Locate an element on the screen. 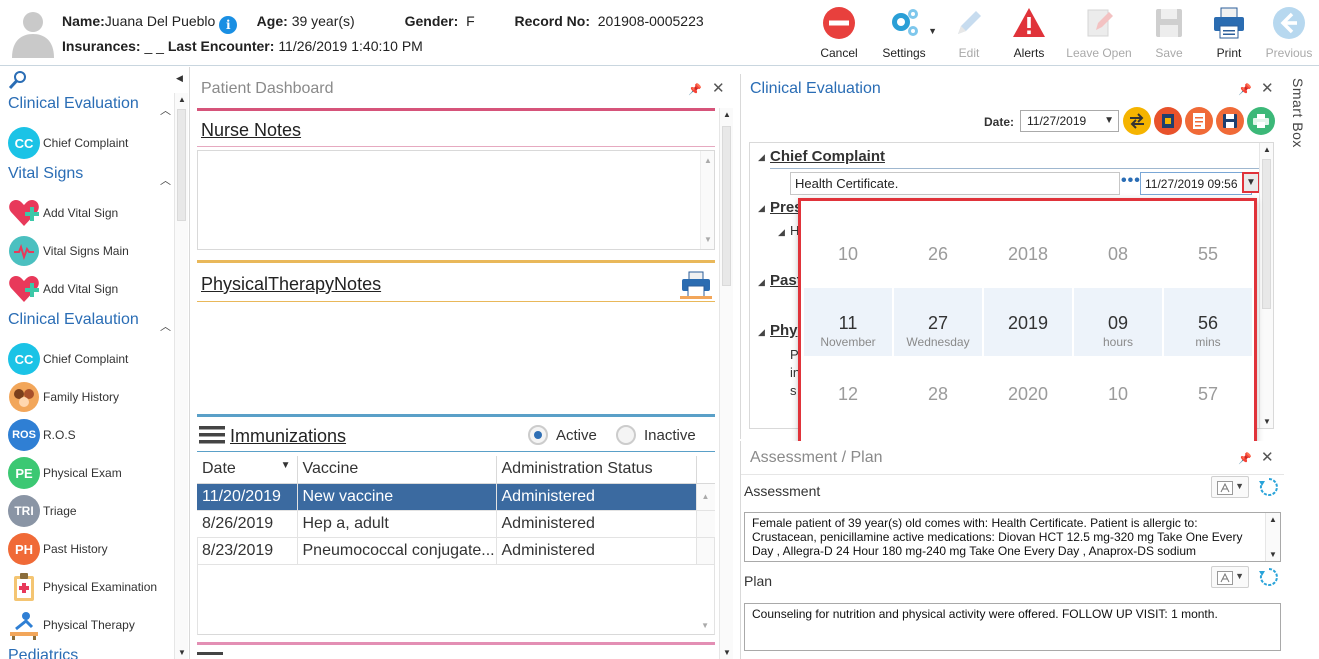 The image size is (1319, 659). prev-hour-value: 08 is located at coordinates (1118, 254).